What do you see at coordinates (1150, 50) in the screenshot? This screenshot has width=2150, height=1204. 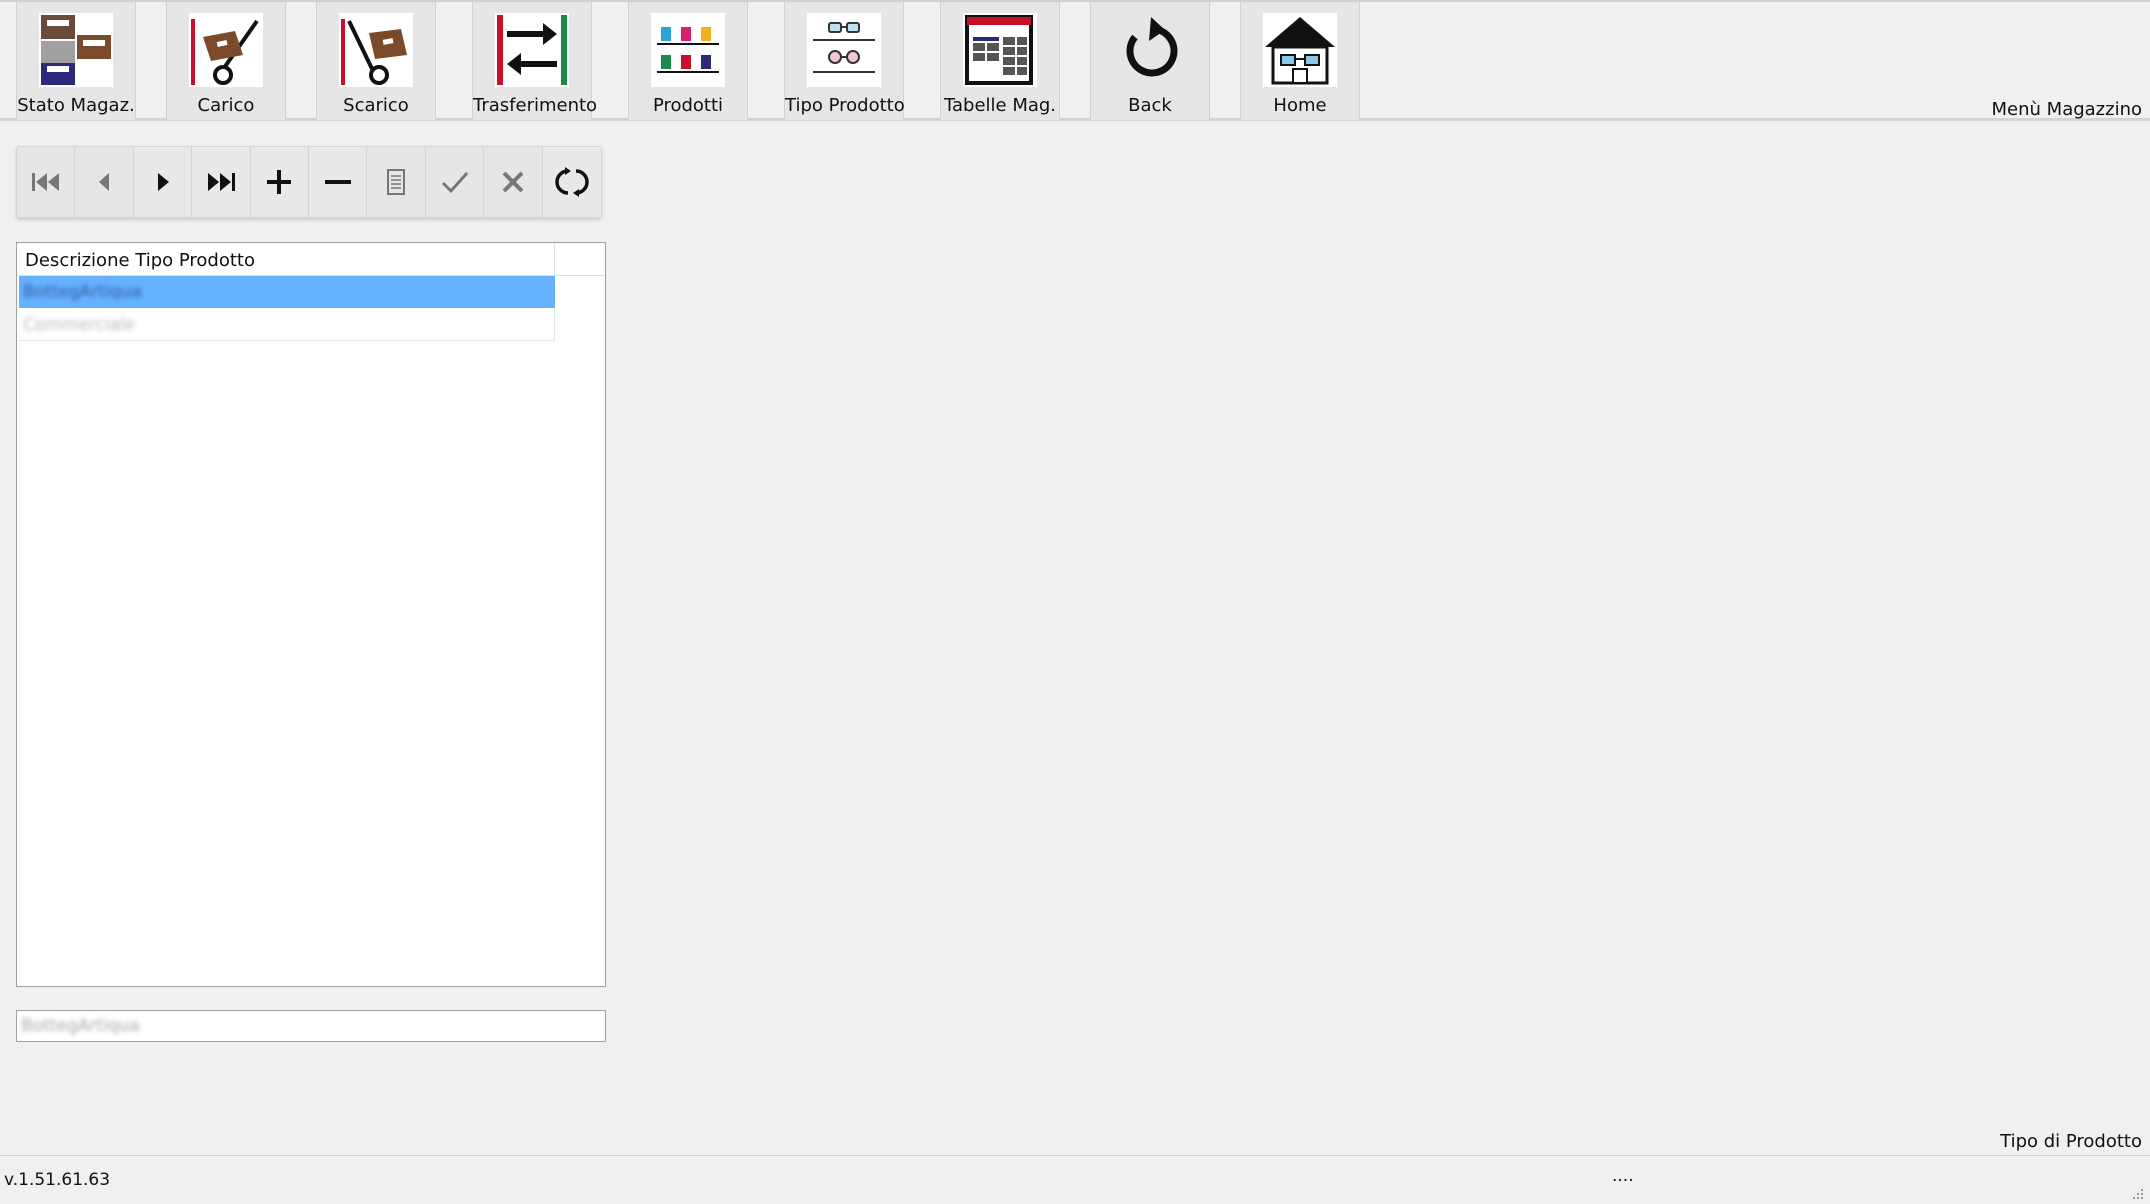 I see `undo-arrow-icon` at bounding box center [1150, 50].